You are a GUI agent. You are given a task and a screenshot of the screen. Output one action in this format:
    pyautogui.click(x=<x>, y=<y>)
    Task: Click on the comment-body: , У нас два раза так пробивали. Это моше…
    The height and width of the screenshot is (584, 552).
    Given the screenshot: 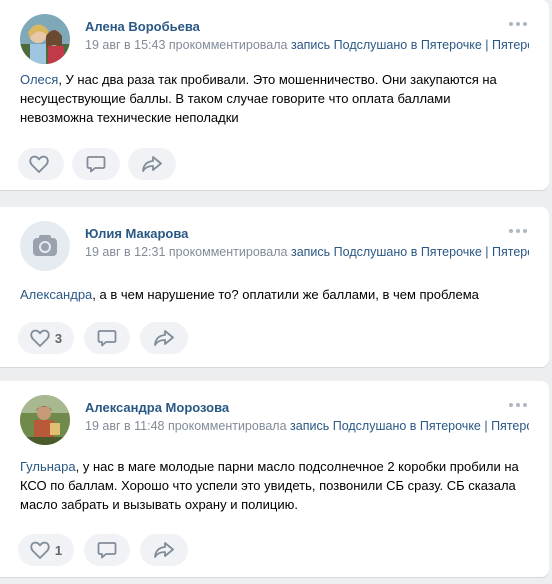 What is the action you would take?
    pyautogui.click(x=258, y=98)
    